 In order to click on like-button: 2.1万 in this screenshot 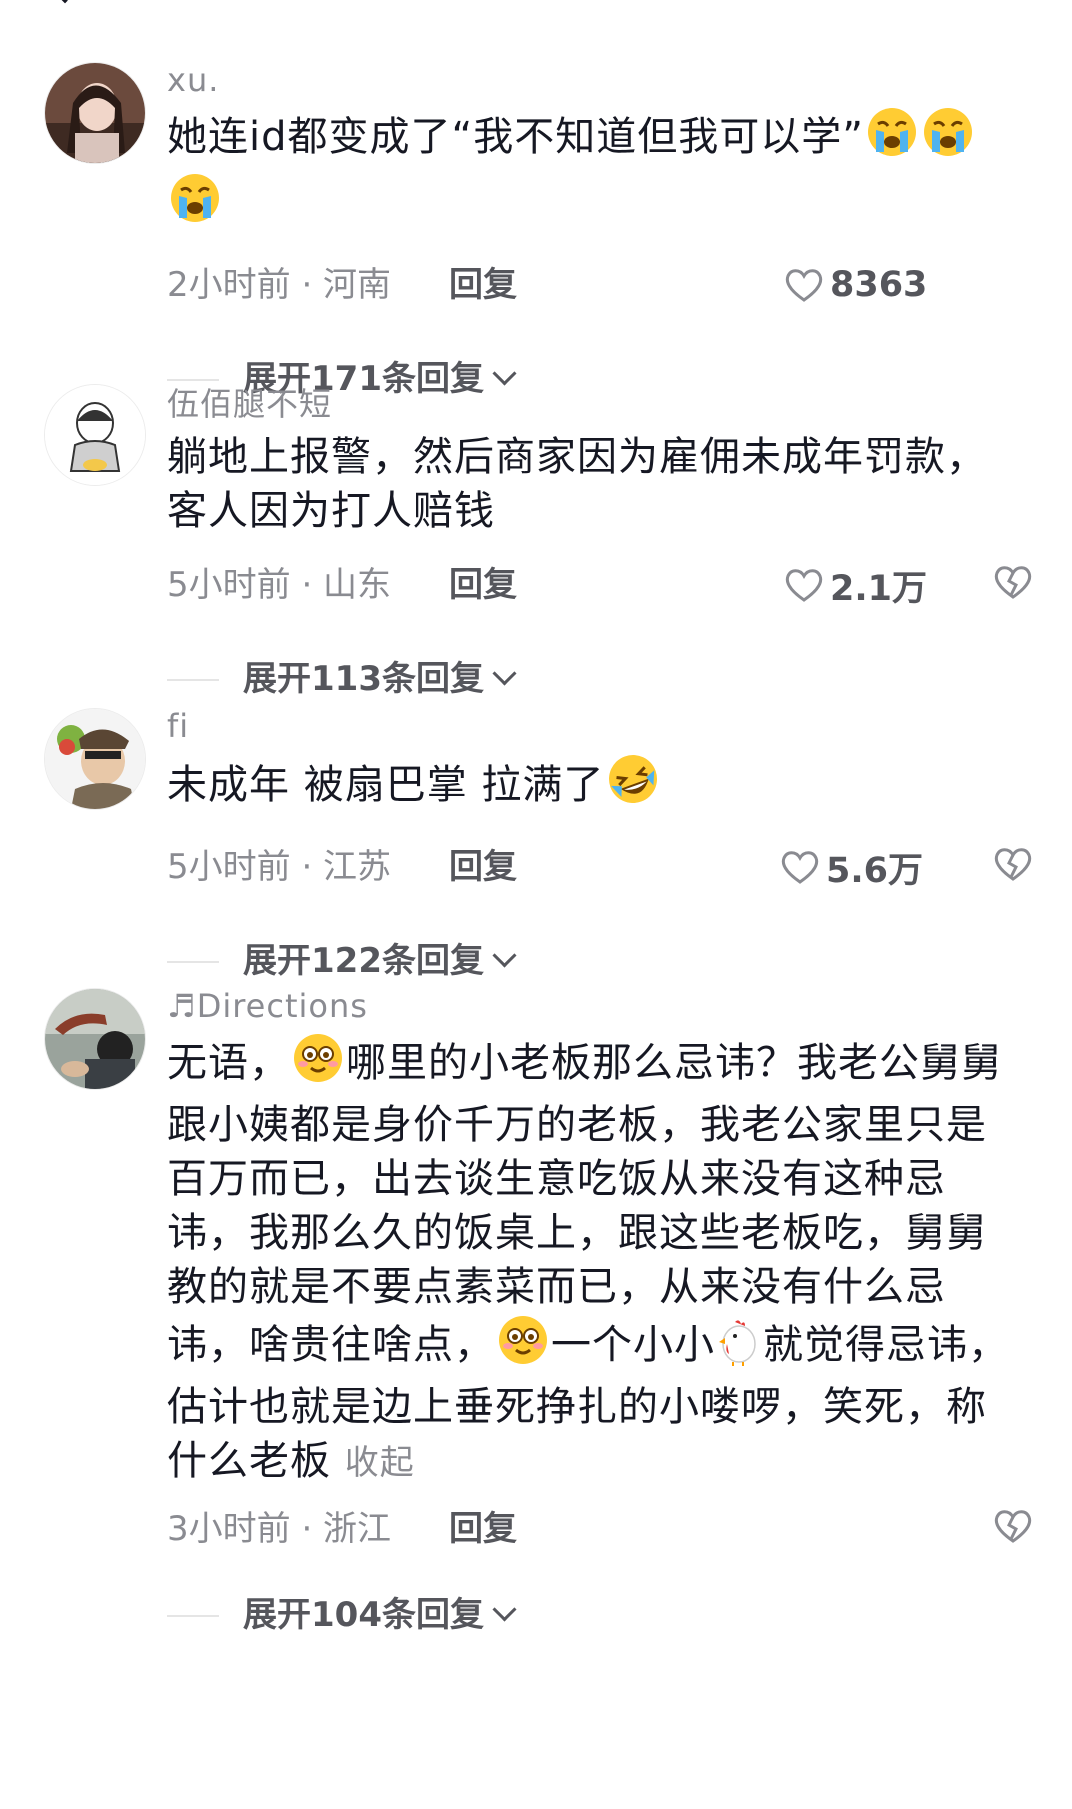, I will do `click(855, 585)`.